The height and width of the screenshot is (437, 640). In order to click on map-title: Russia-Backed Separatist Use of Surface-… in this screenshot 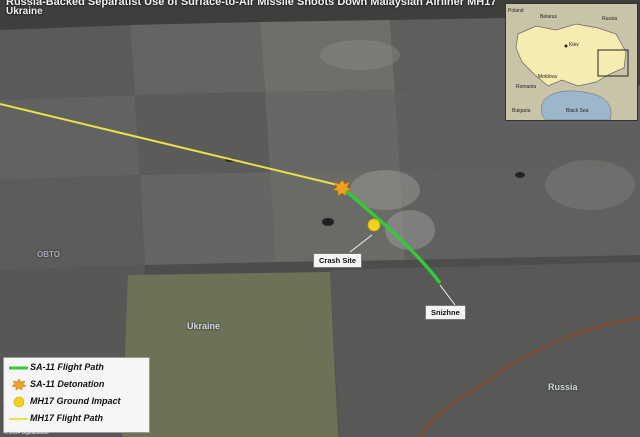, I will do `click(251, 4)`.